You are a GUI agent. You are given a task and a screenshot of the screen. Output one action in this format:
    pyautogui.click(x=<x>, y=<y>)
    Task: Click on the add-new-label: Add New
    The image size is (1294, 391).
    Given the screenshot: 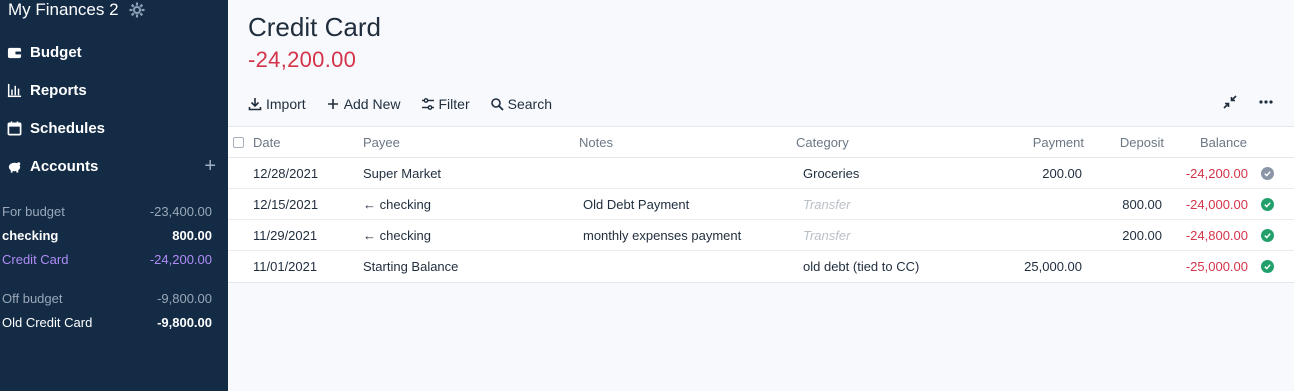 What is the action you would take?
    pyautogui.click(x=372, y=104)
    